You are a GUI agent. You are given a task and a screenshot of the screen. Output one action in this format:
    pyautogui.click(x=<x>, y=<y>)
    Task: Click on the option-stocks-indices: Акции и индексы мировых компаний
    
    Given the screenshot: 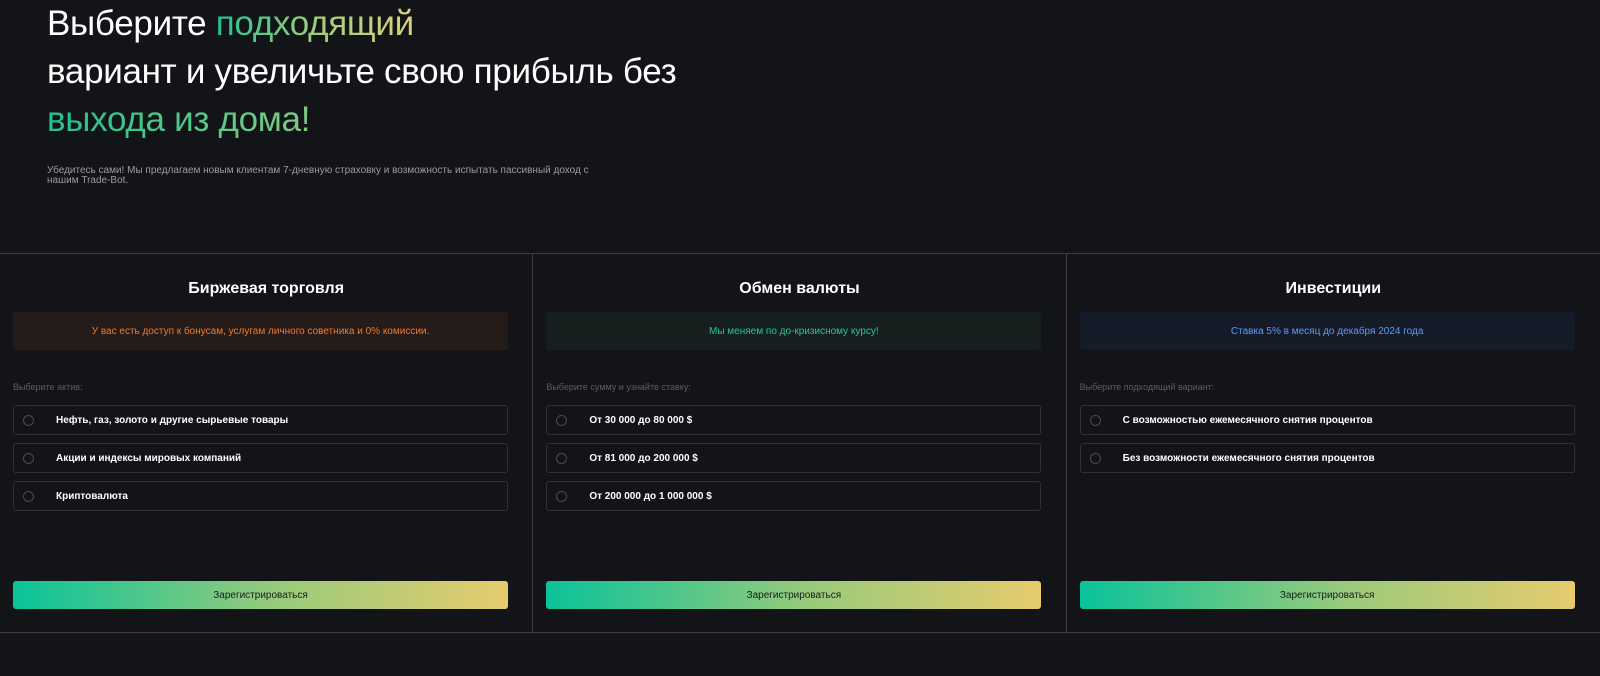 What is the action you would take?
    pyautogui.click(x=260, y=458)
    